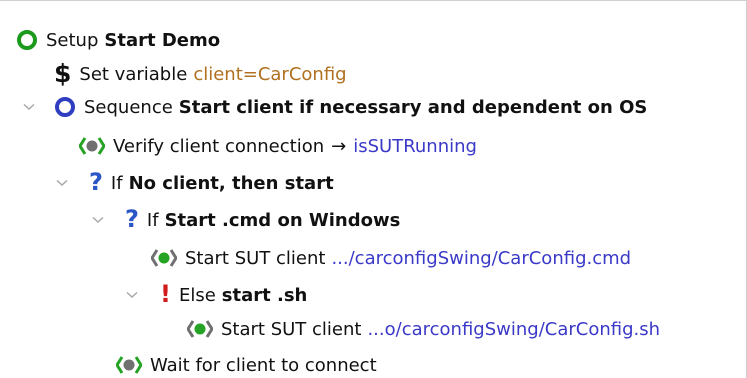 This screenshot has width=747, height=378. I want to click on node-type-label: Verify client connection, so click(219, 146).